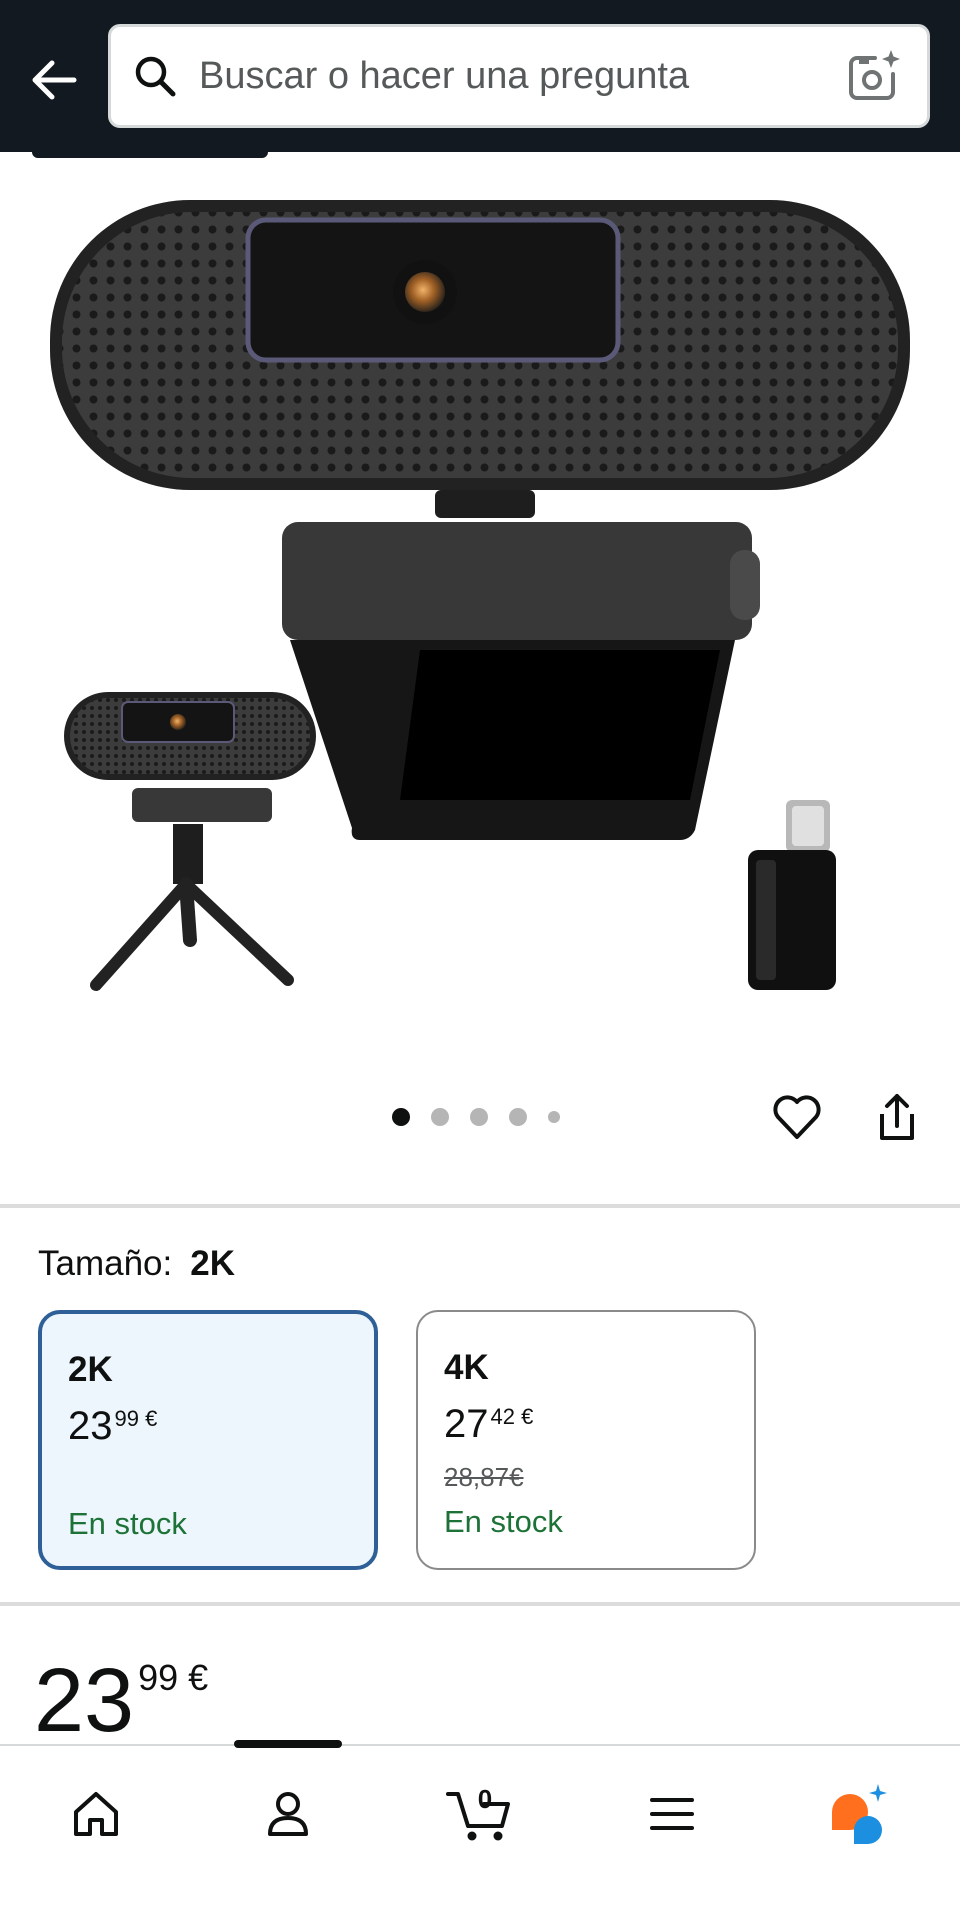 This screenshot has width=960, height=1912. Describe the element at coordinates (150, 155) in the screenshot. I see `tab-indicator` at that location.